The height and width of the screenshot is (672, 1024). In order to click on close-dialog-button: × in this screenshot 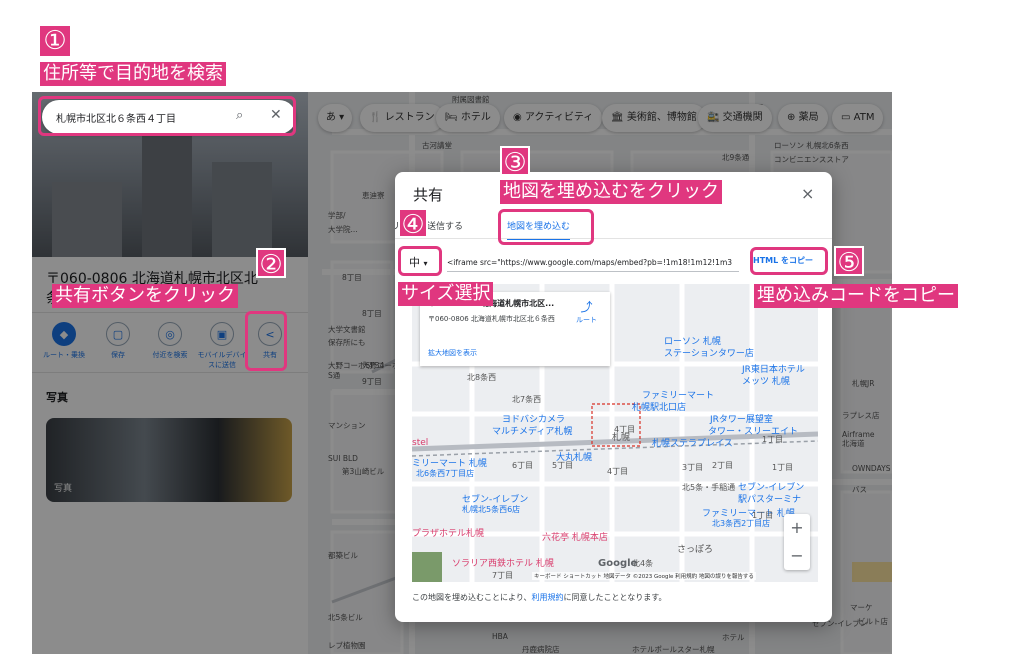, I will do `click(807, 193)`.